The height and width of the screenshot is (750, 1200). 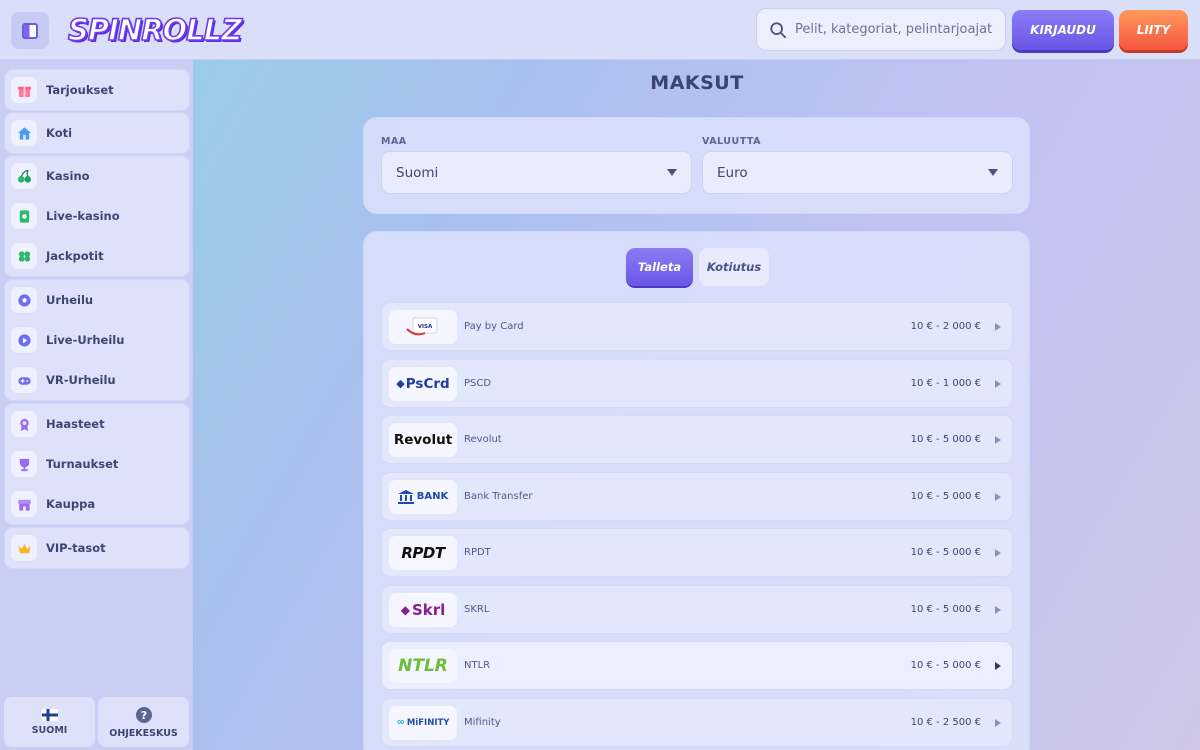 What do you see at coordinates (477, 609) in the screenshot?
I see `payment-method-name: SKRL` at bounding box center [477, 609].